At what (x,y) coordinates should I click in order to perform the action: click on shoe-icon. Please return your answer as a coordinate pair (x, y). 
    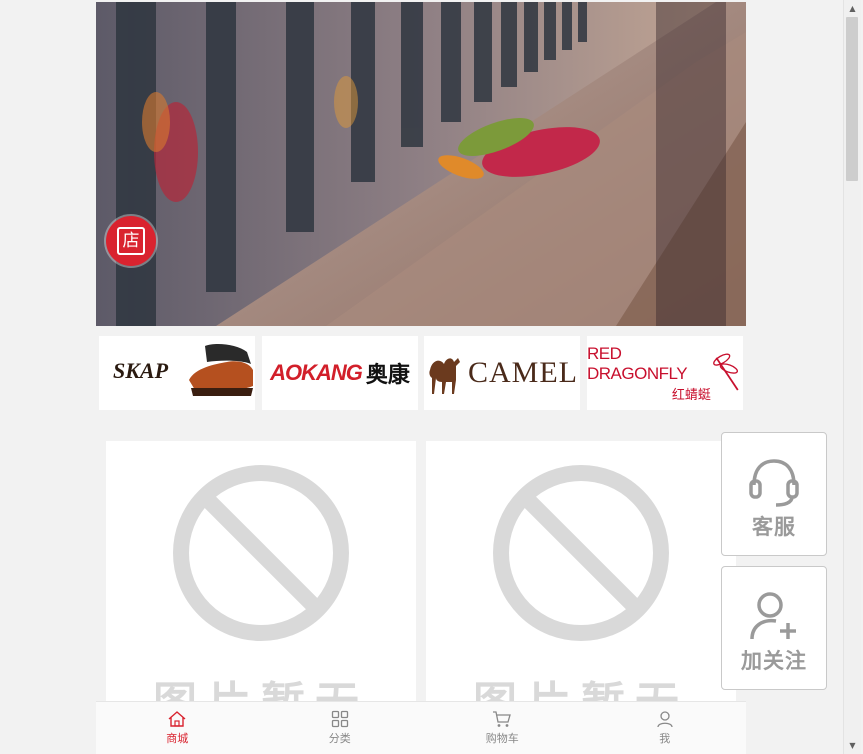
    Looking at the image, I should click on (221, 370).